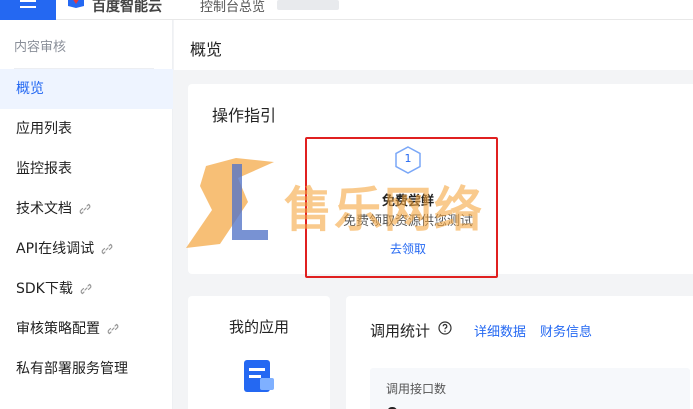 The image size is (693, 409). I want to click on page-header: 概览, so click(433, 45).